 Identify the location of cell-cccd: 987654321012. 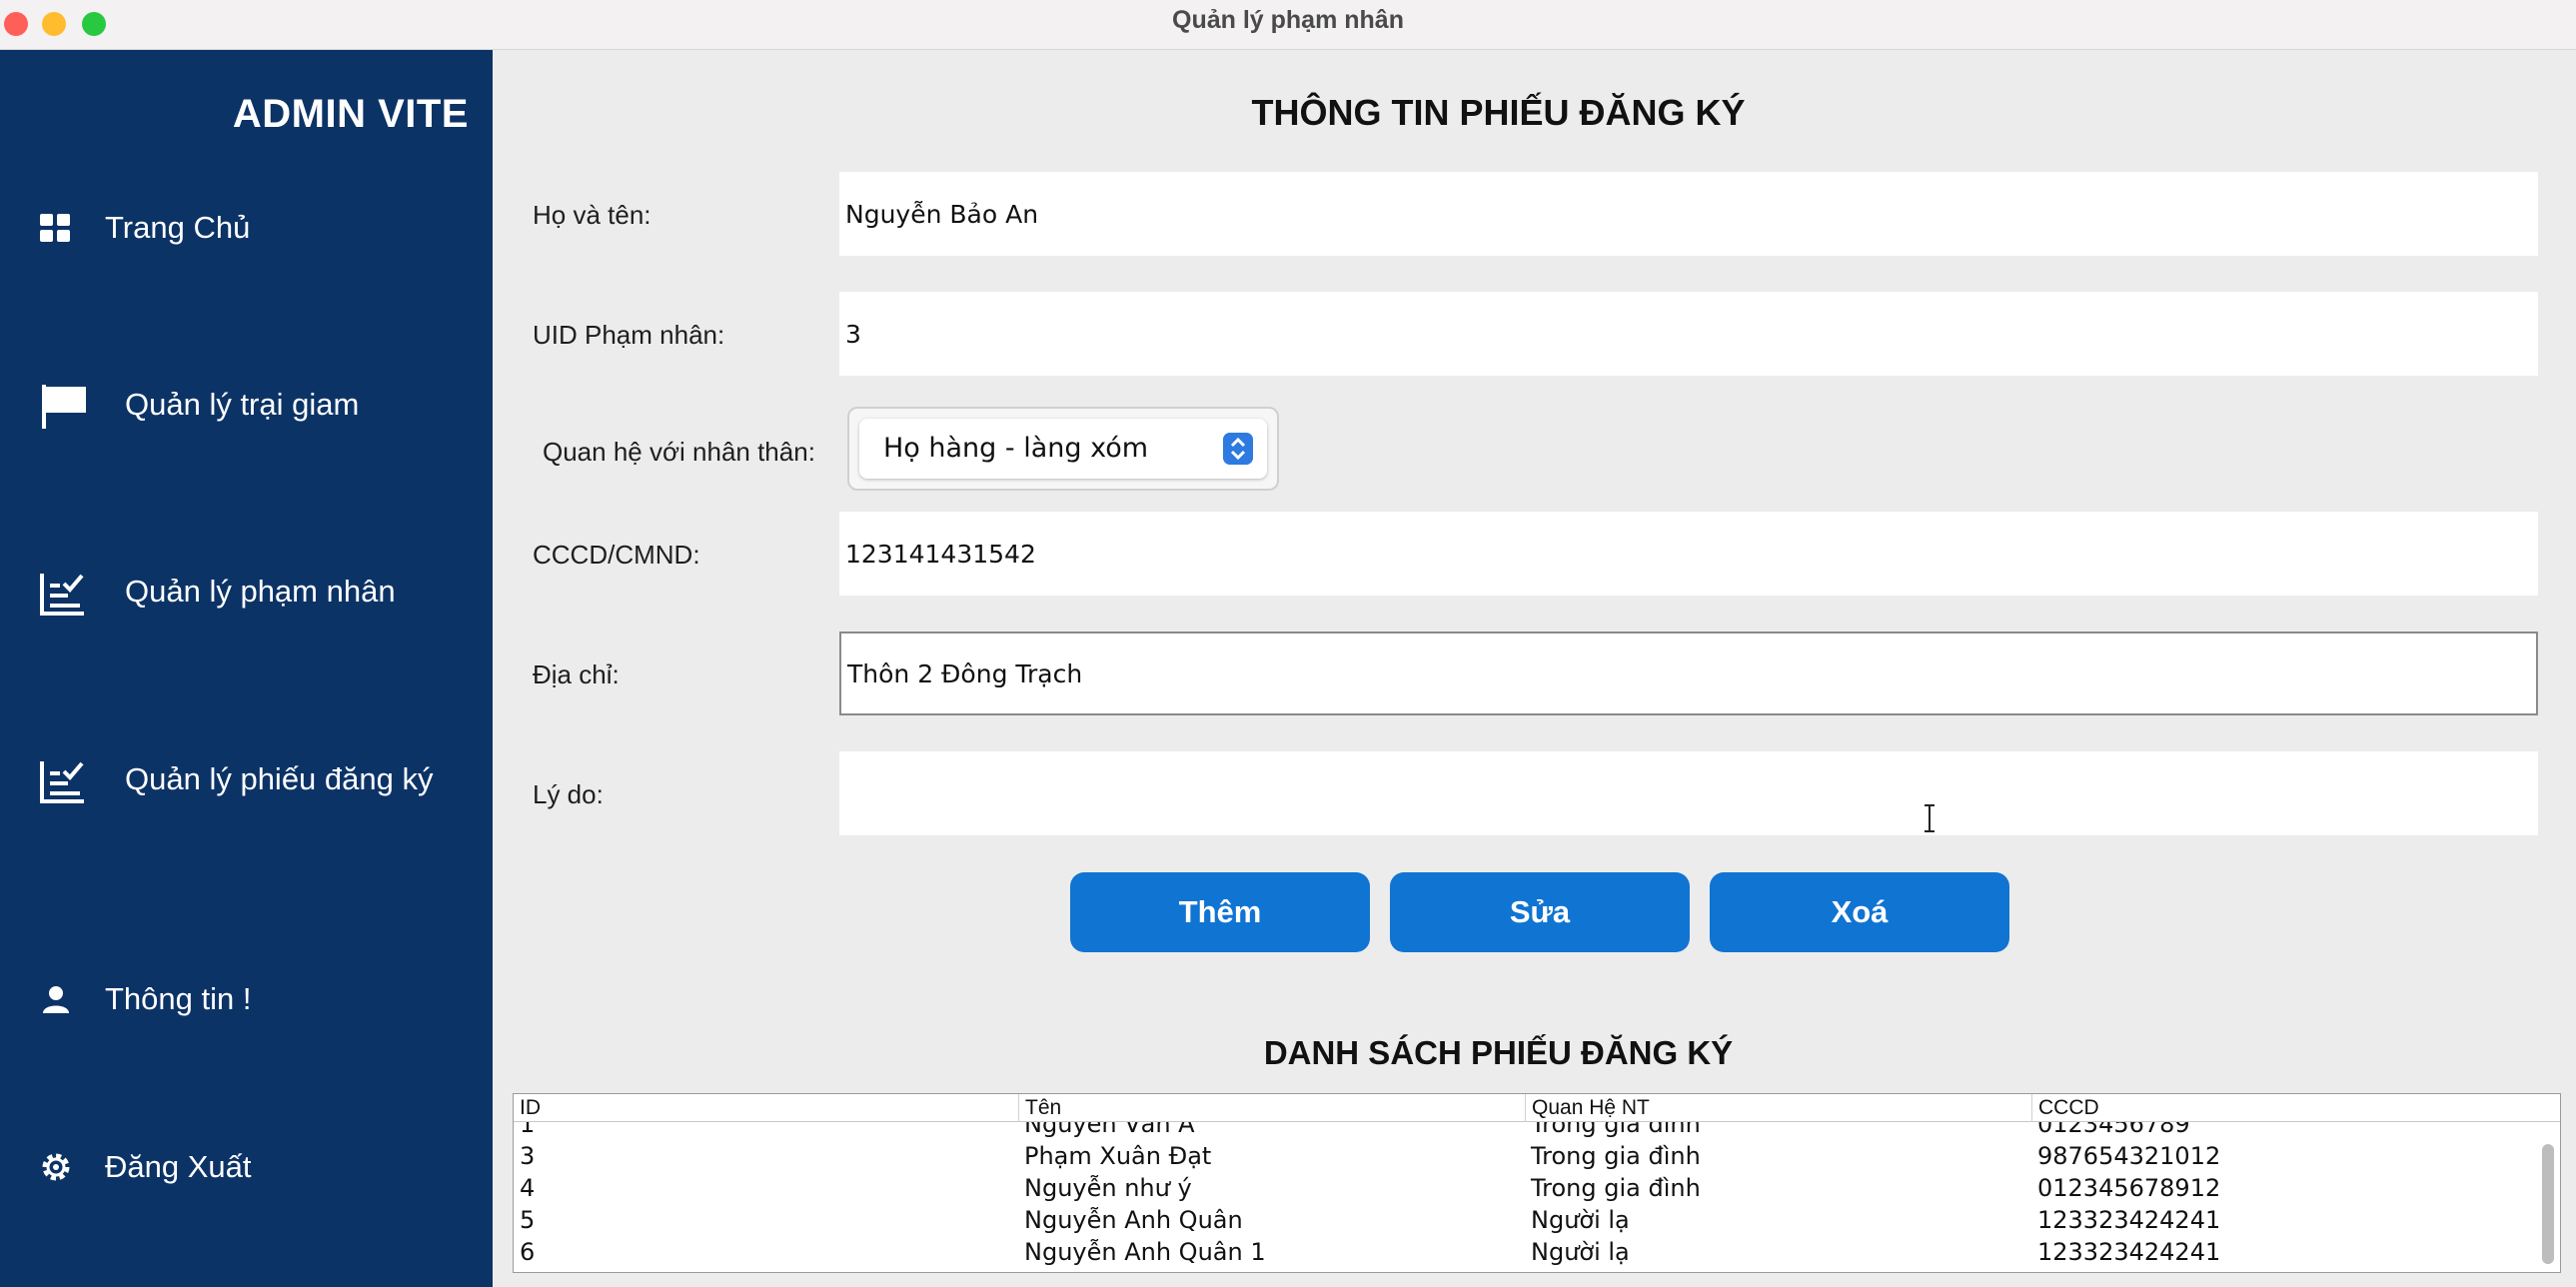
(2129, 1156).